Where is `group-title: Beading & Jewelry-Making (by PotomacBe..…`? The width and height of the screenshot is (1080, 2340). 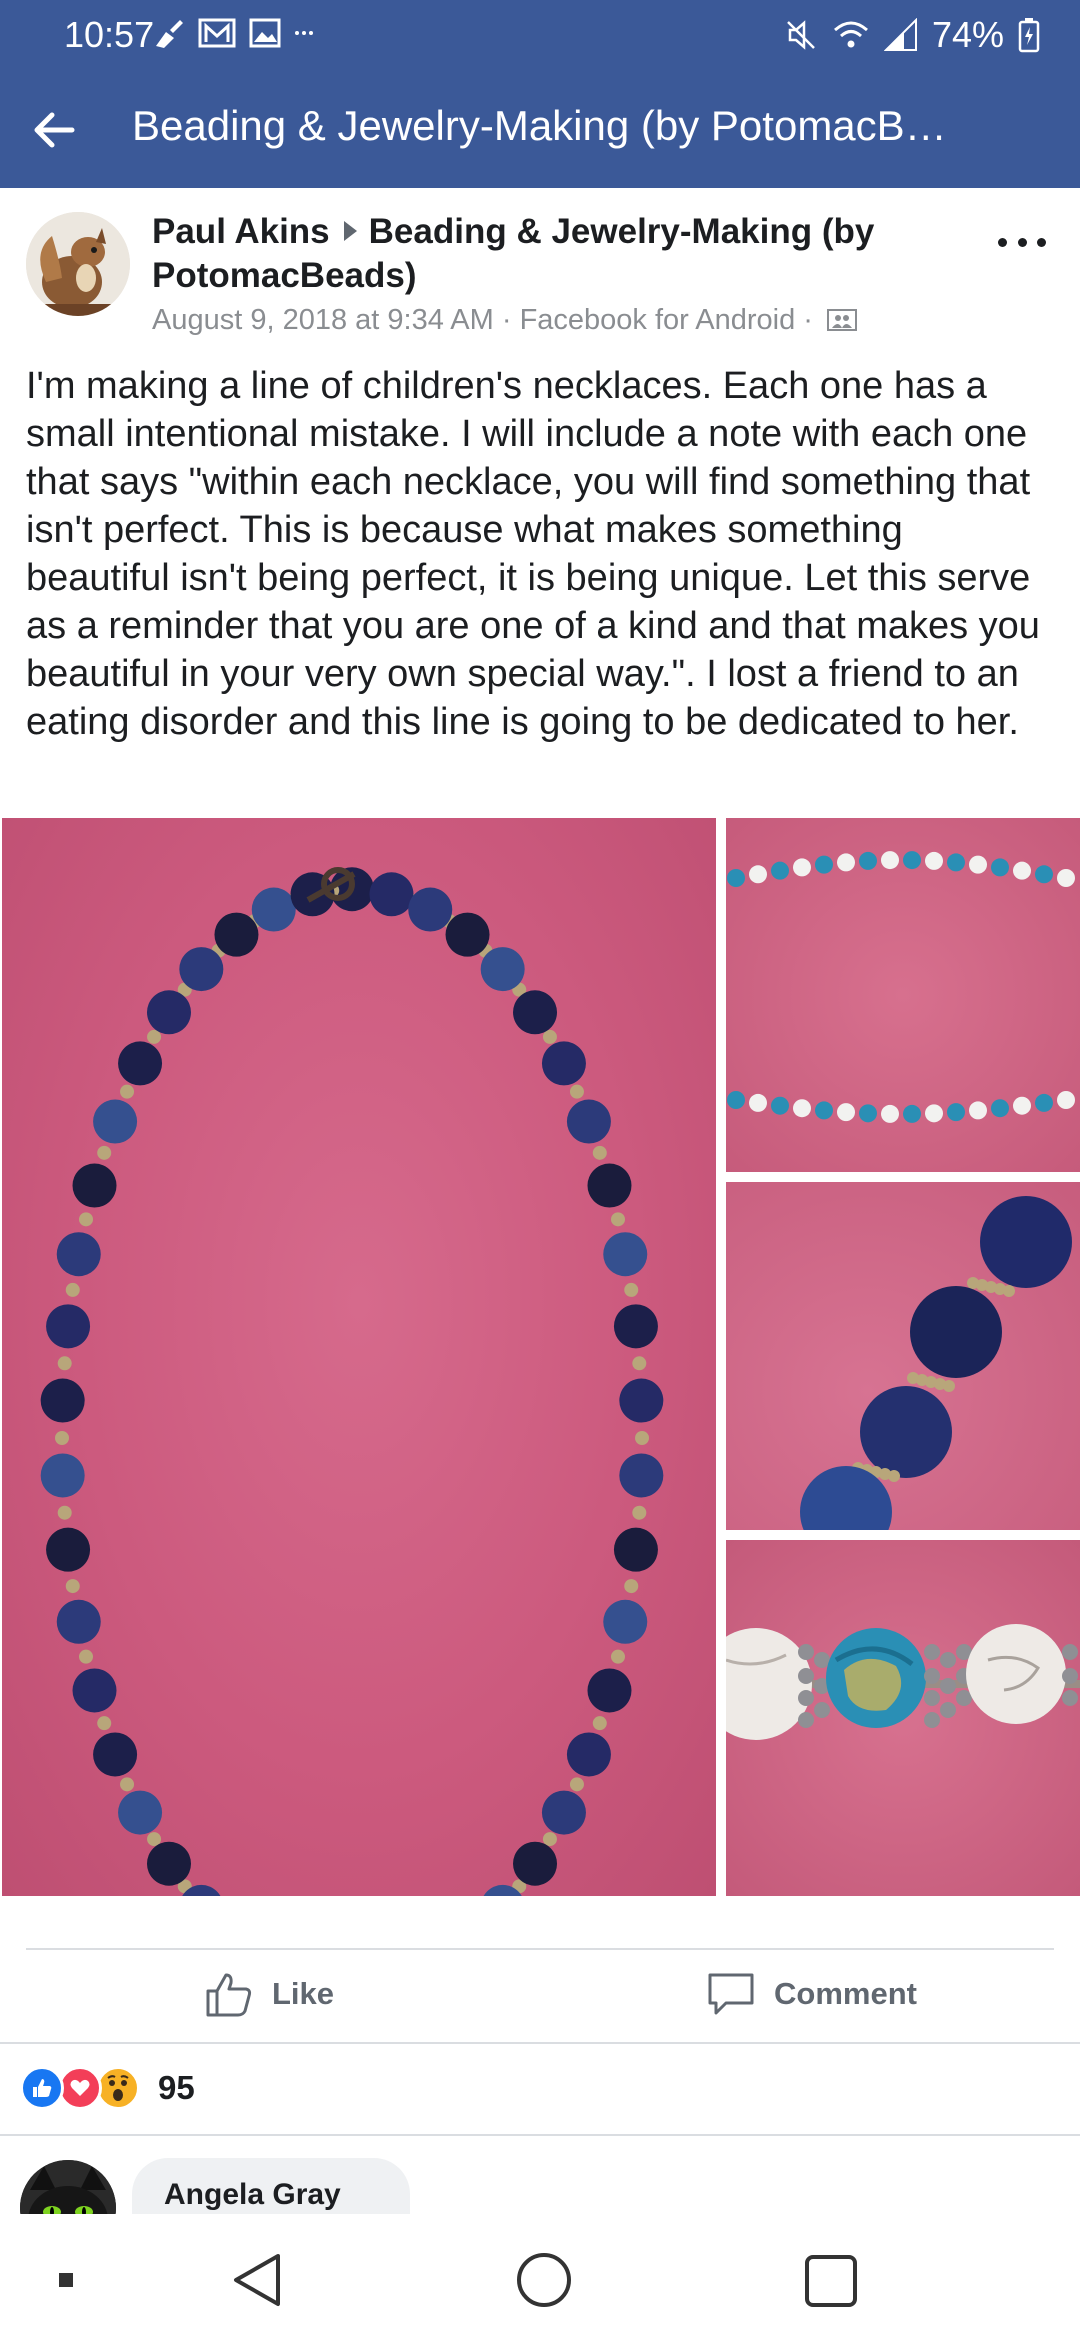 group-title: Beading & Jewelry-Making (by PotomacBe..… is located at coordinates (547, 125).